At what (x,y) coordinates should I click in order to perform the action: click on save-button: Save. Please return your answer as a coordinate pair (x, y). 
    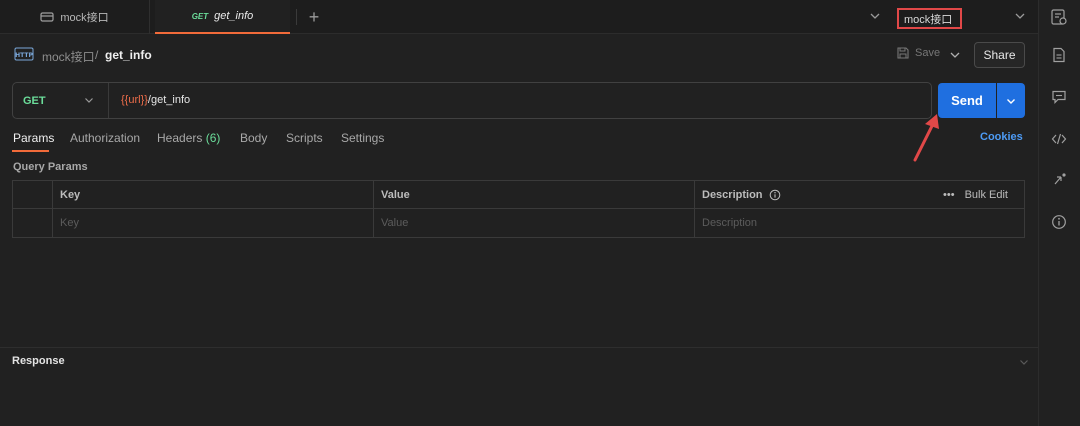
    Looking at the image, I should click on (918, 53).